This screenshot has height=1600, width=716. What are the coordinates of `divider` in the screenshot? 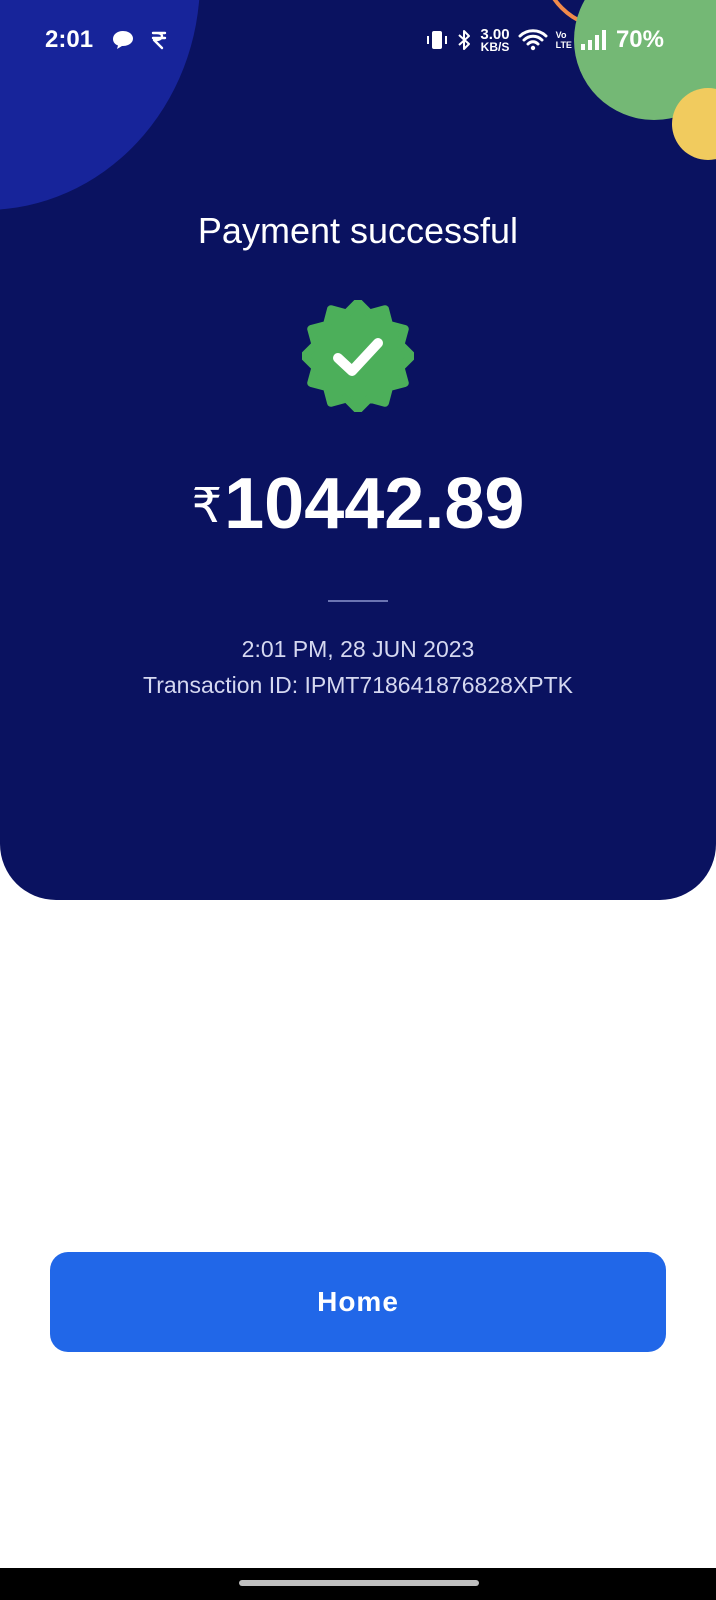 It's located at (358, 601).